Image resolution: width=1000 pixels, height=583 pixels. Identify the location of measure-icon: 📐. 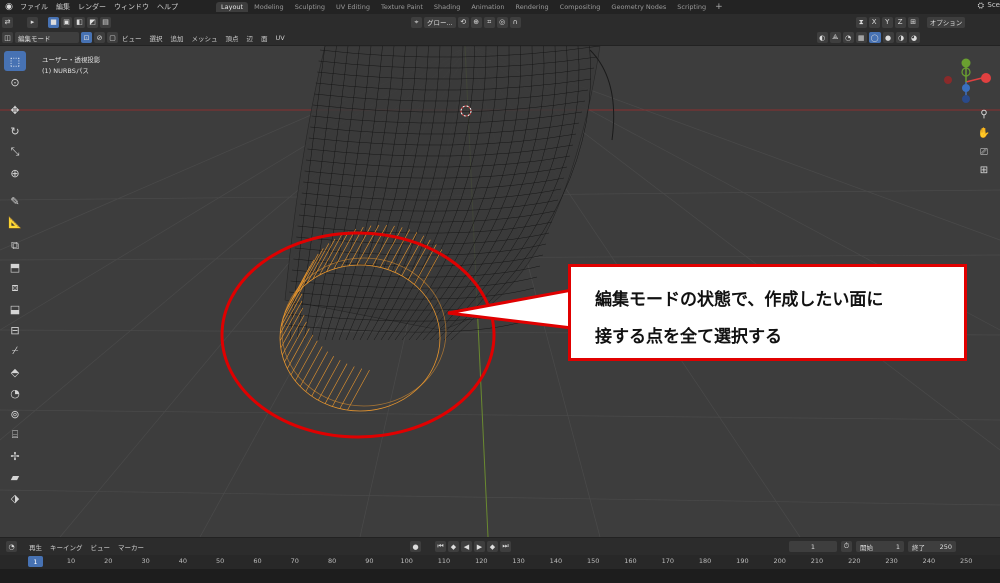
(15, 222).